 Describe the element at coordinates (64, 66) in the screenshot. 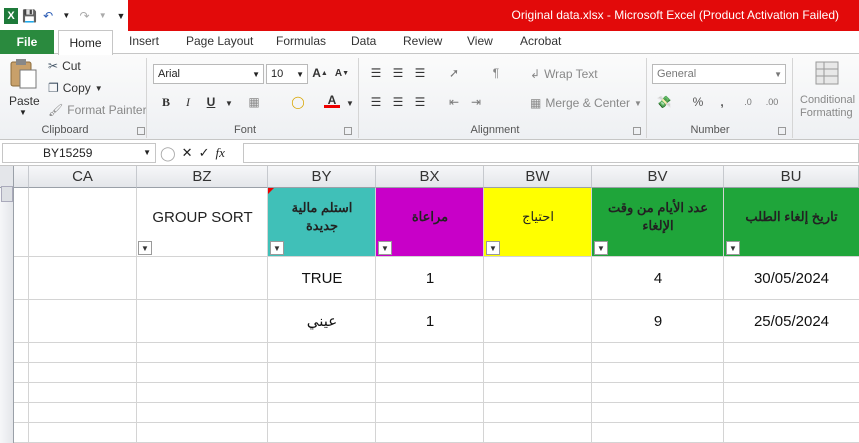

I see `cut-button: ✂ Cut` at that location.